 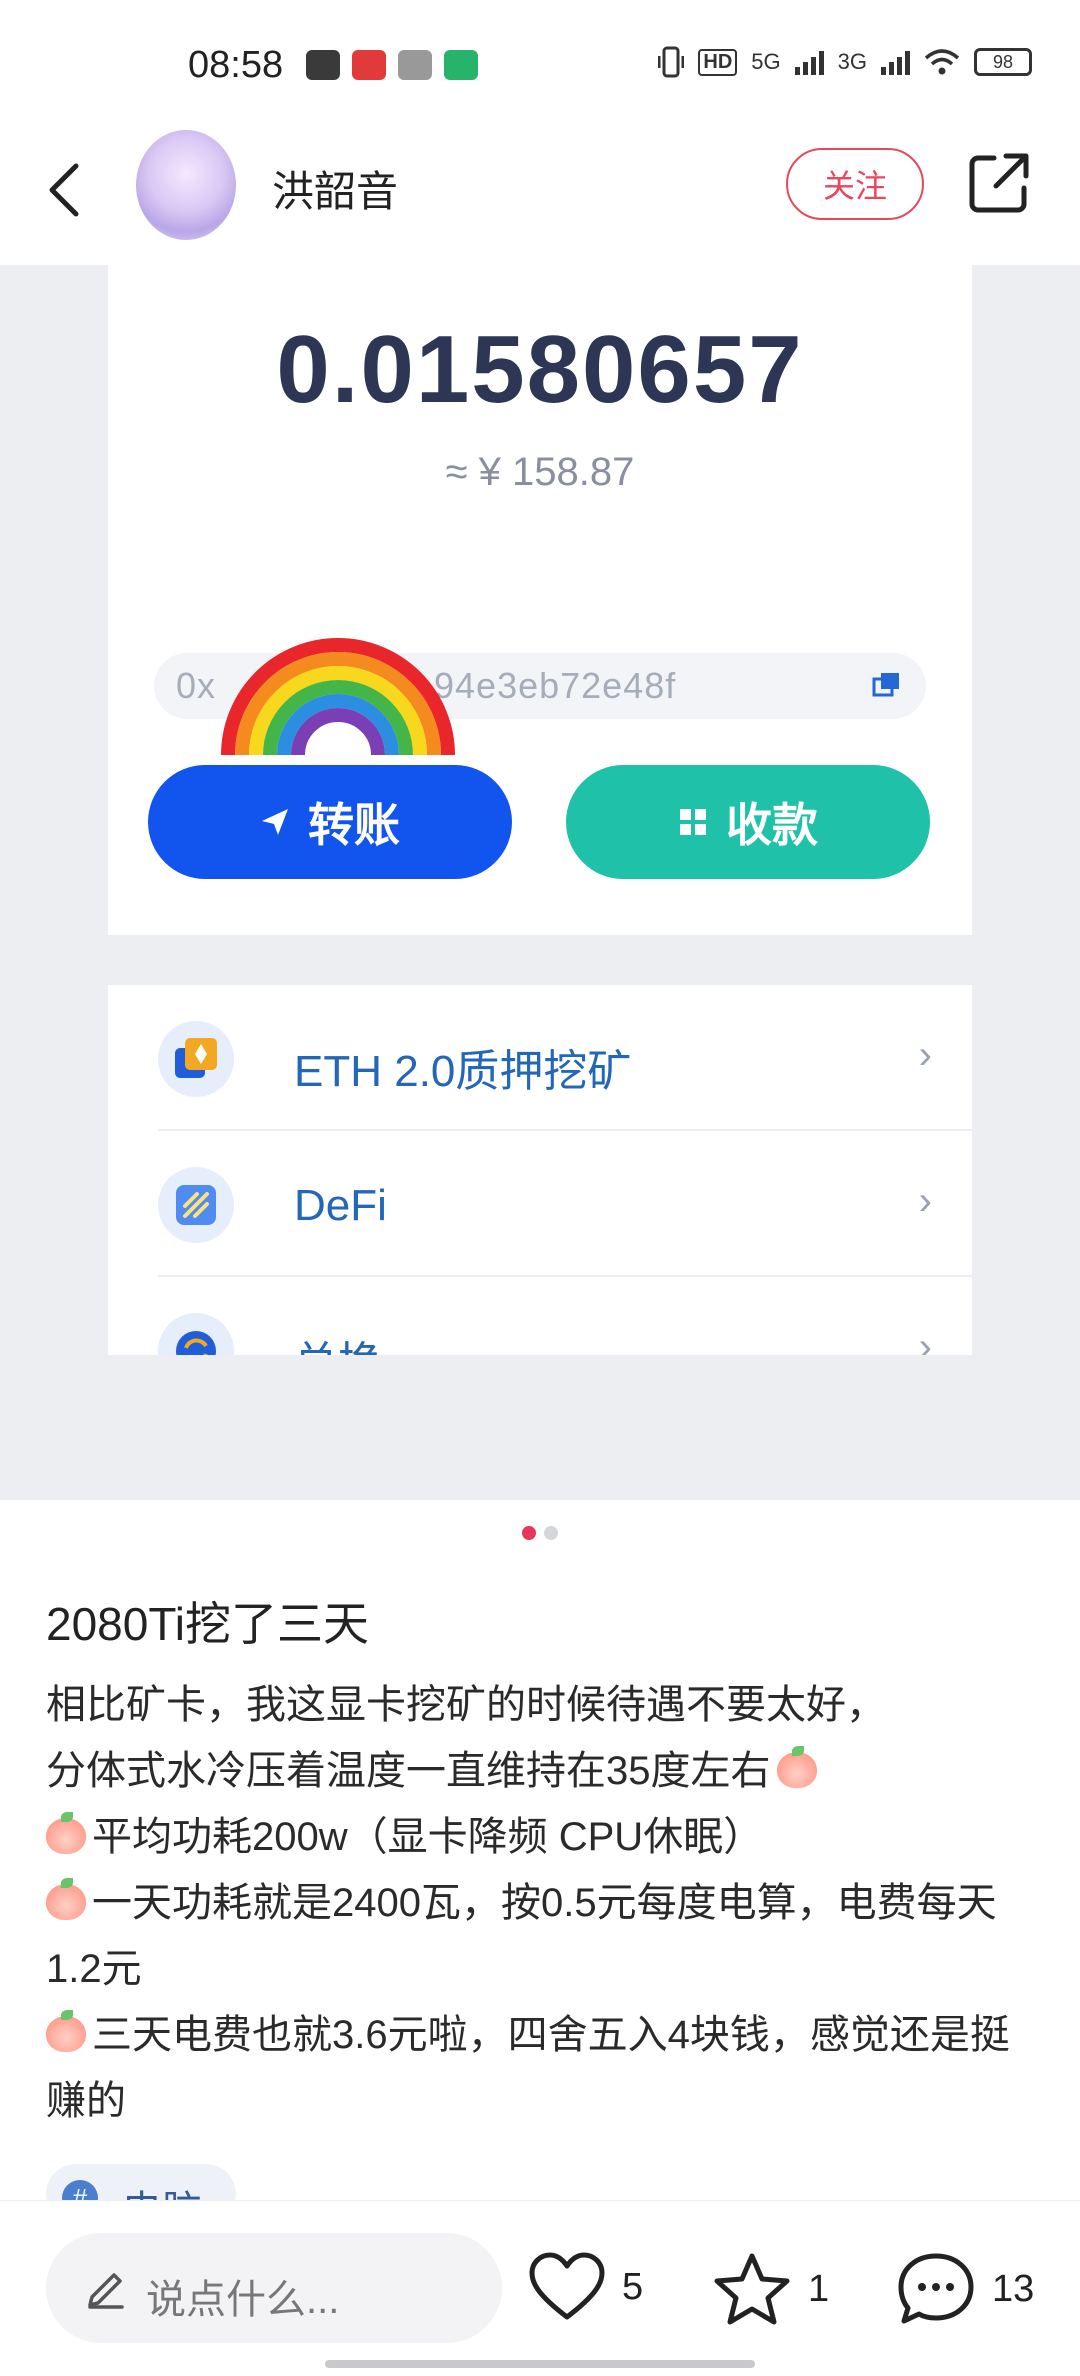 I want to click on staking-icon, so click(x=196, y=1059).